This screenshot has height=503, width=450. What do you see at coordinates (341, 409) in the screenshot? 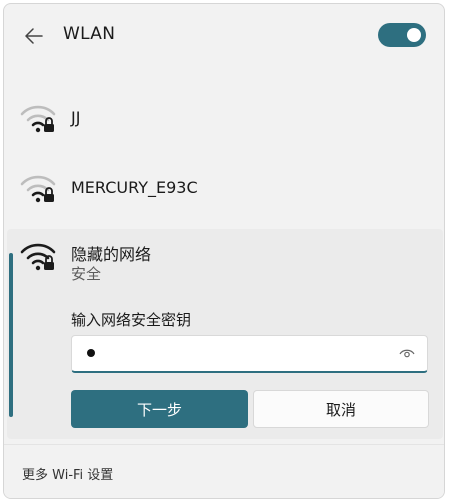
I see `cancel-button: 取消` at bounding box center [341, 409].